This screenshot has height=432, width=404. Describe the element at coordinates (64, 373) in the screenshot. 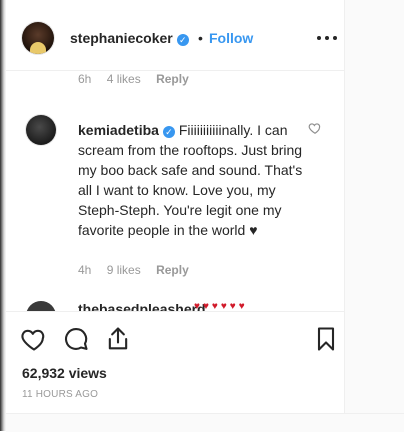

I see `view-count: 62,932 views` at that location.